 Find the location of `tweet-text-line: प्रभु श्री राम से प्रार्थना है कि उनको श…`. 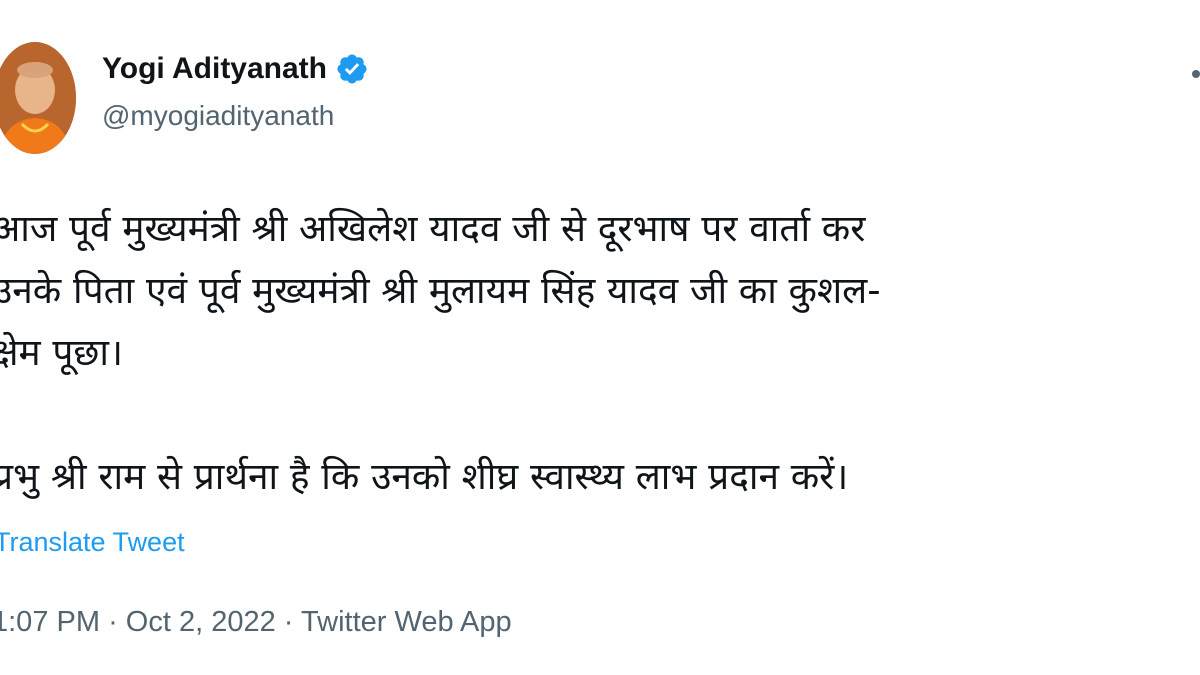

tweet-text-line: प्रभु श्री राम से प्रार्थना है कि उनको श… is located at coordinates (424, 476).